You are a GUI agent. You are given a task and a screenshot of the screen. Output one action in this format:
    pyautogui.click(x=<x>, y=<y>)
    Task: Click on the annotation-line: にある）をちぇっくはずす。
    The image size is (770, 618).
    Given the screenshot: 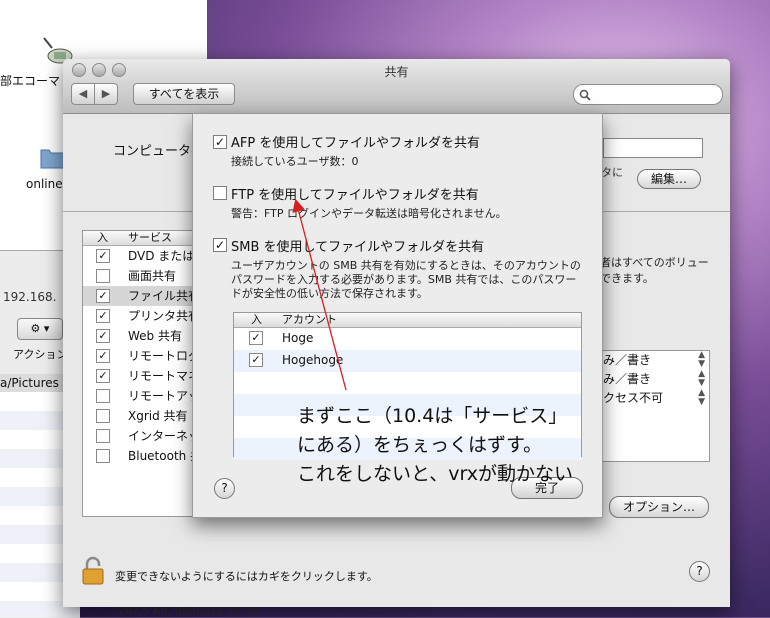 What is the action you would take?
    pyautogui.click(x=420, y=445)
    